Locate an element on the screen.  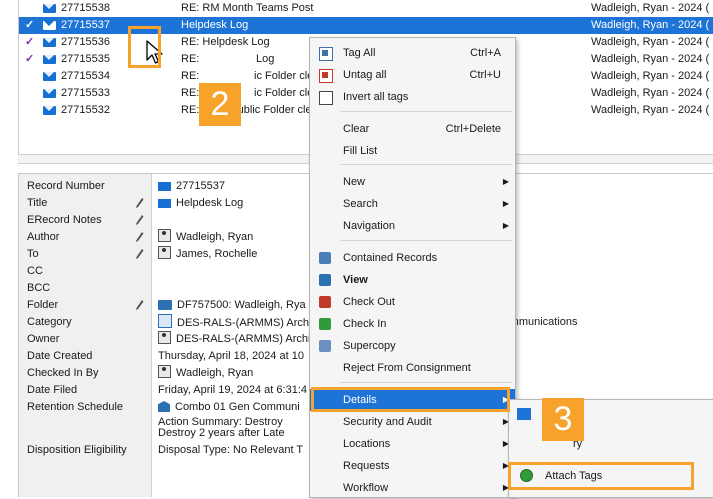
menu-item-untag-all: Untag all Ctrl+U is located at coordinates (412, 75).